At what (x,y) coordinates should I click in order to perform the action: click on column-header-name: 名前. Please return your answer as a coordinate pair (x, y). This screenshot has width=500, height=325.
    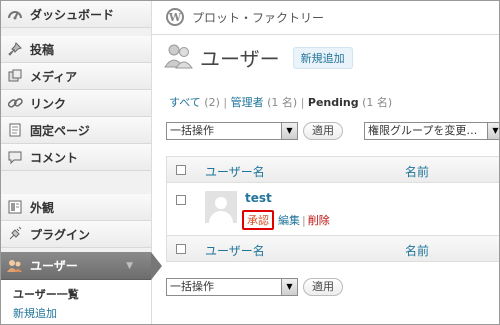
    Looking at the image, I should click on (417, 171).